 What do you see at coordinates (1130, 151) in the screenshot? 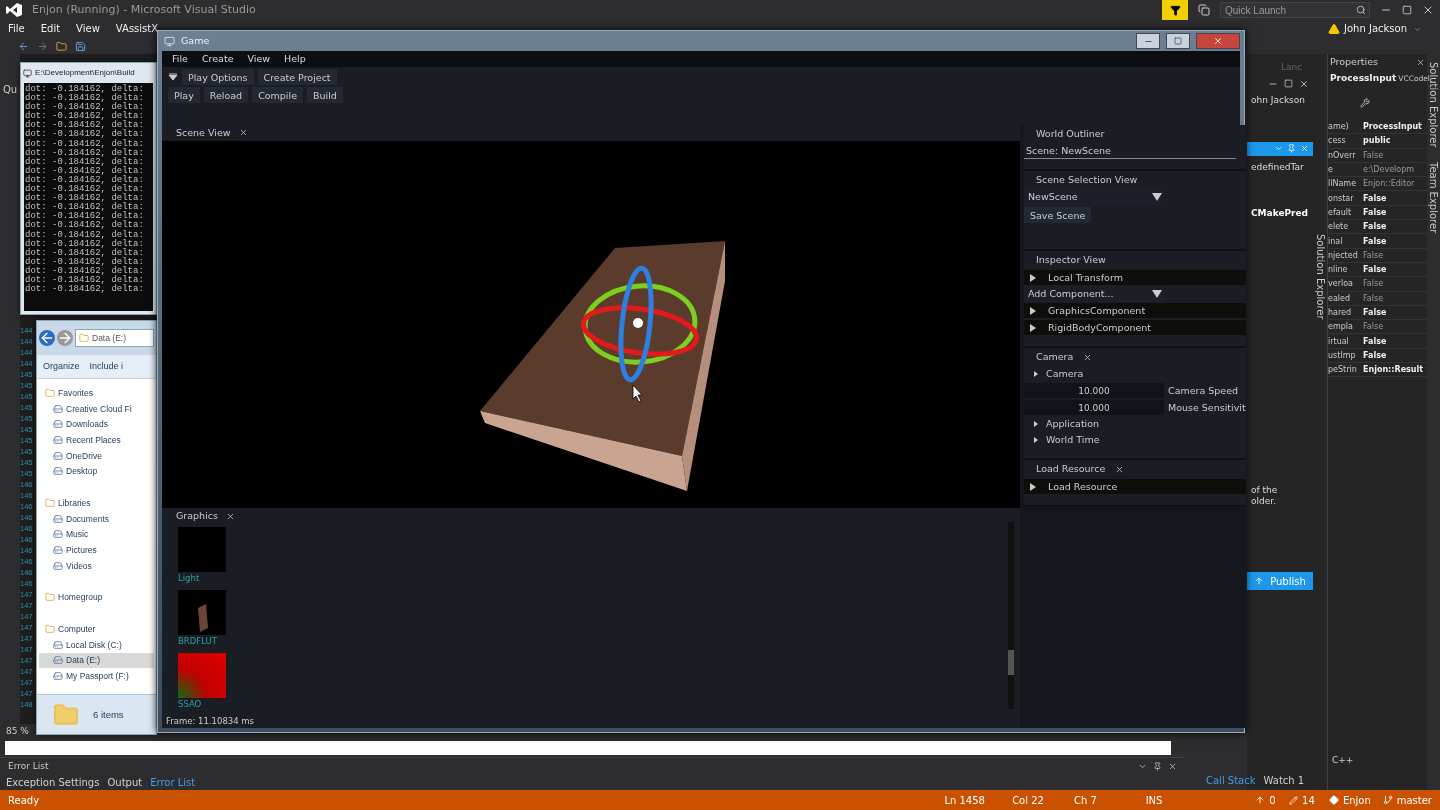
I see `outliner-item: Scene: NewScene` at bounding box center [1130, 151].